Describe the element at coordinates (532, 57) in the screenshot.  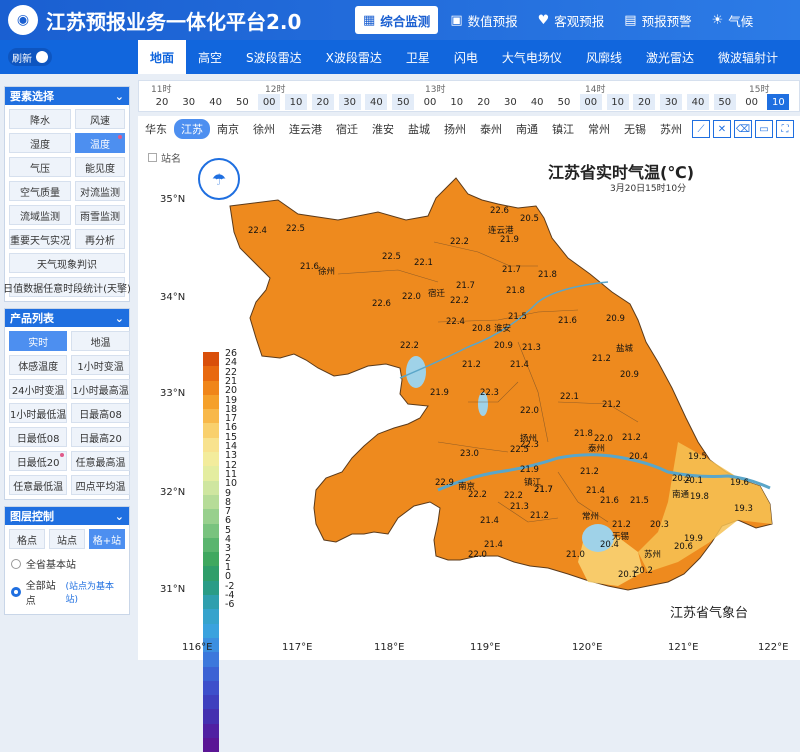
I see `tab-category: 大气电场仪` at that location.